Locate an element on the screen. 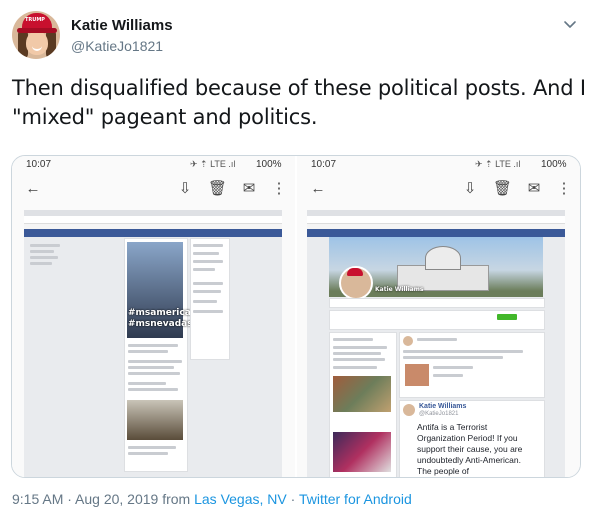  author-handle: @KatieJo1821 is located at coordinates (117, 46).